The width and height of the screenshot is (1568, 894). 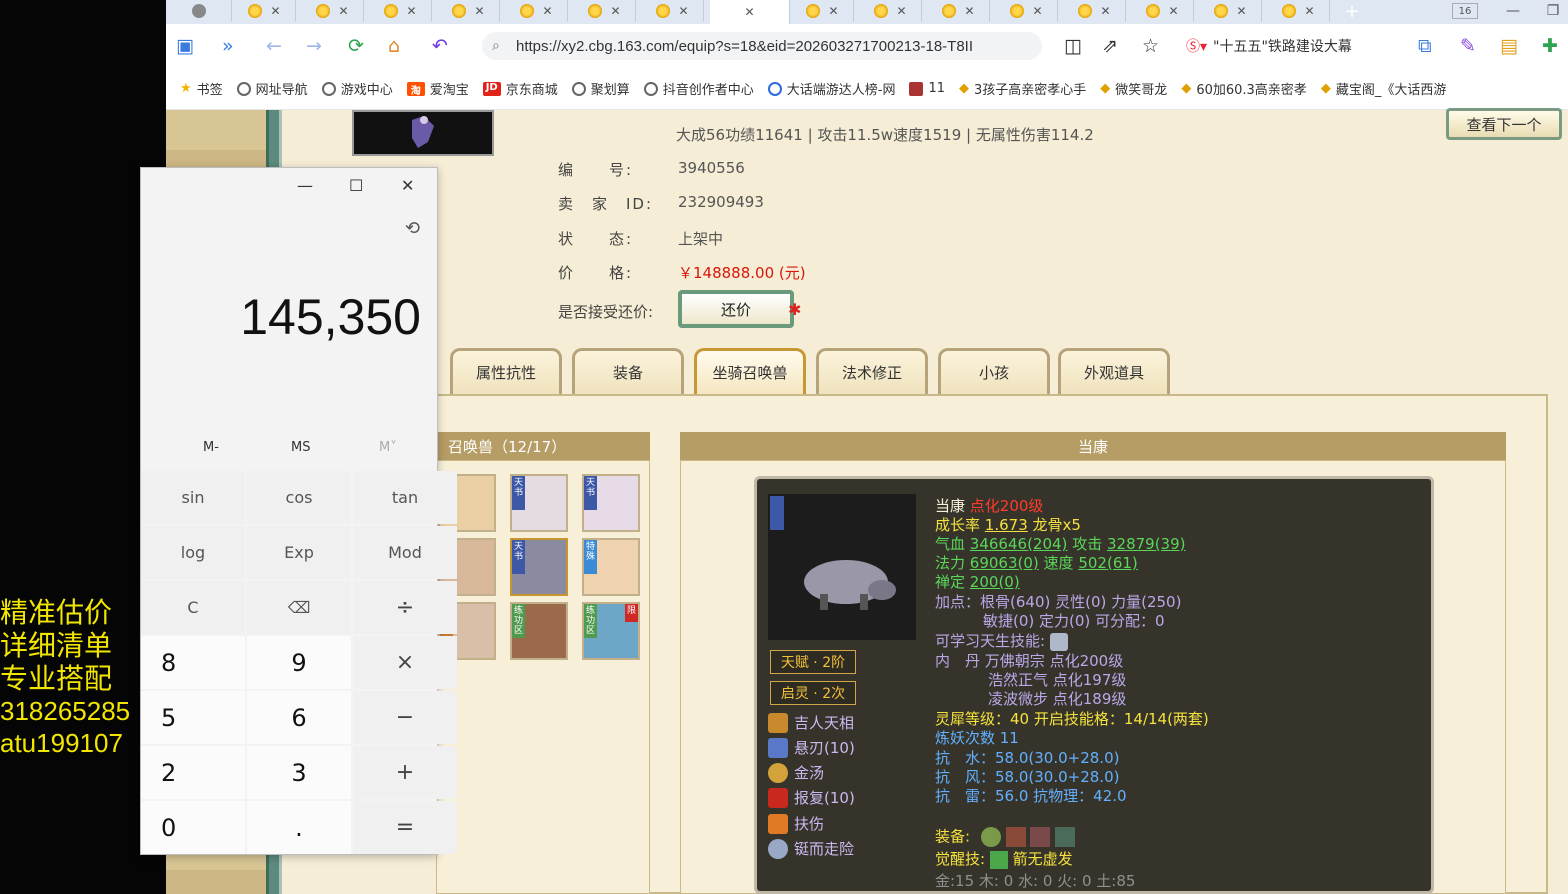 I want to click on digit-0-button: 0, so click(x=193, y=827).